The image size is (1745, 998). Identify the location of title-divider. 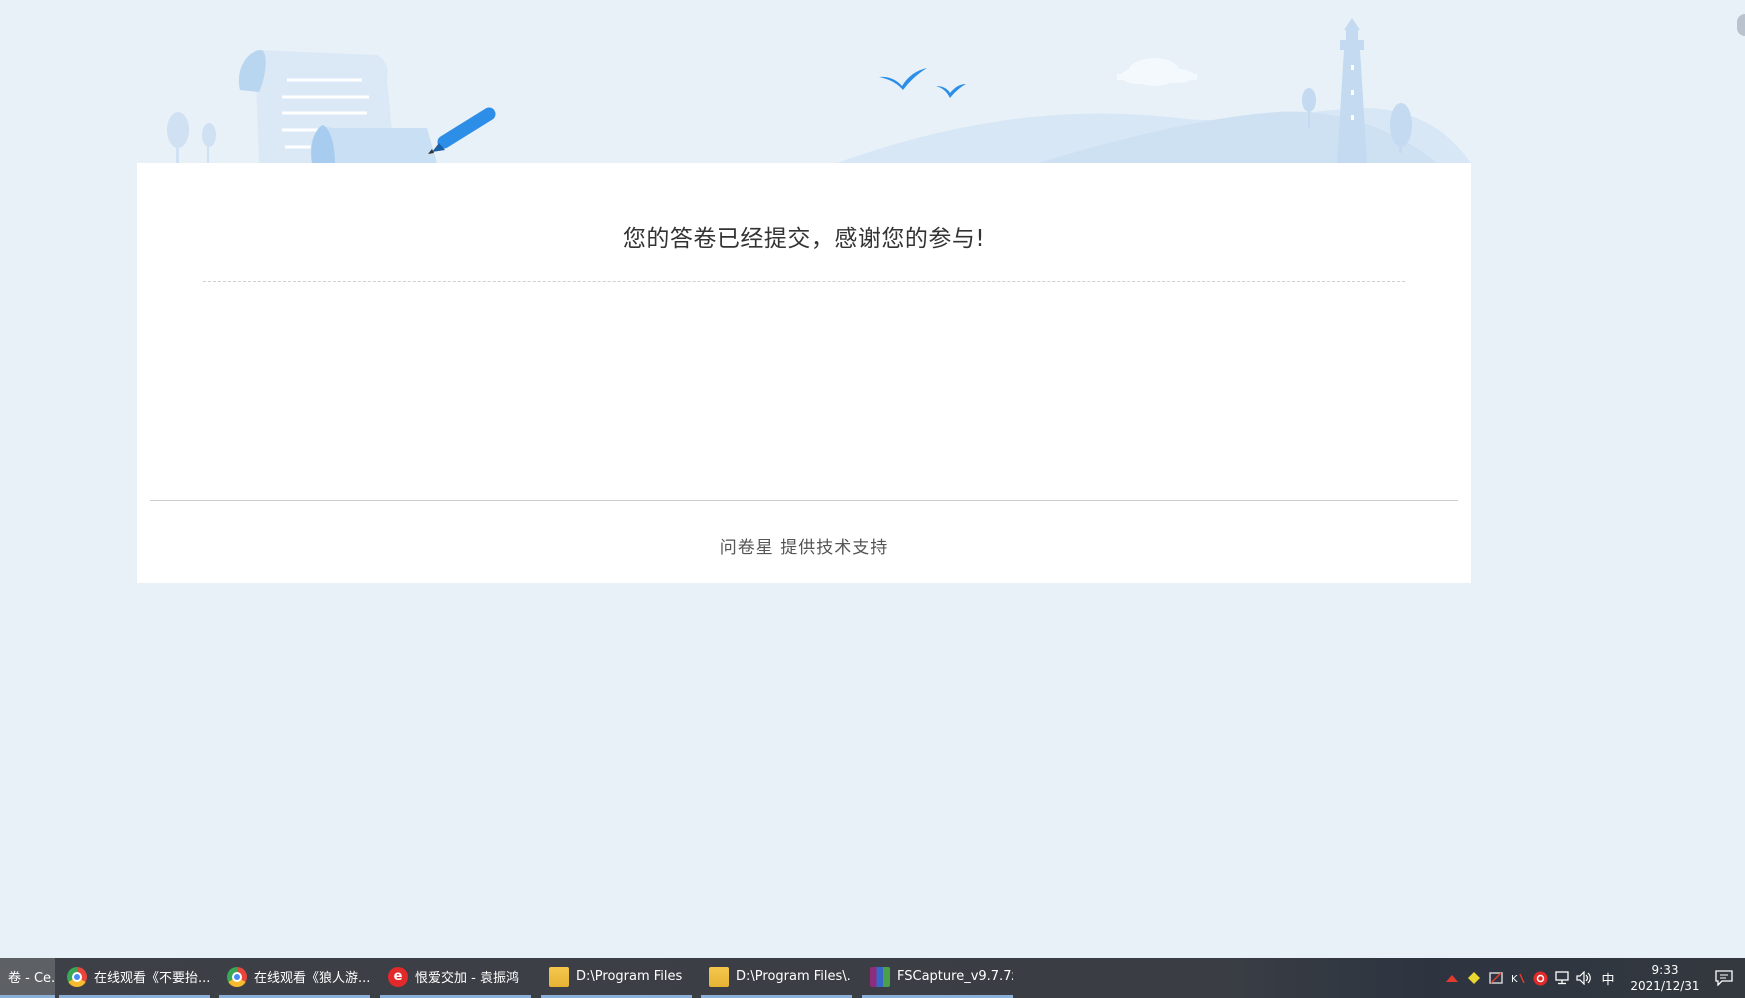
(804, 281).